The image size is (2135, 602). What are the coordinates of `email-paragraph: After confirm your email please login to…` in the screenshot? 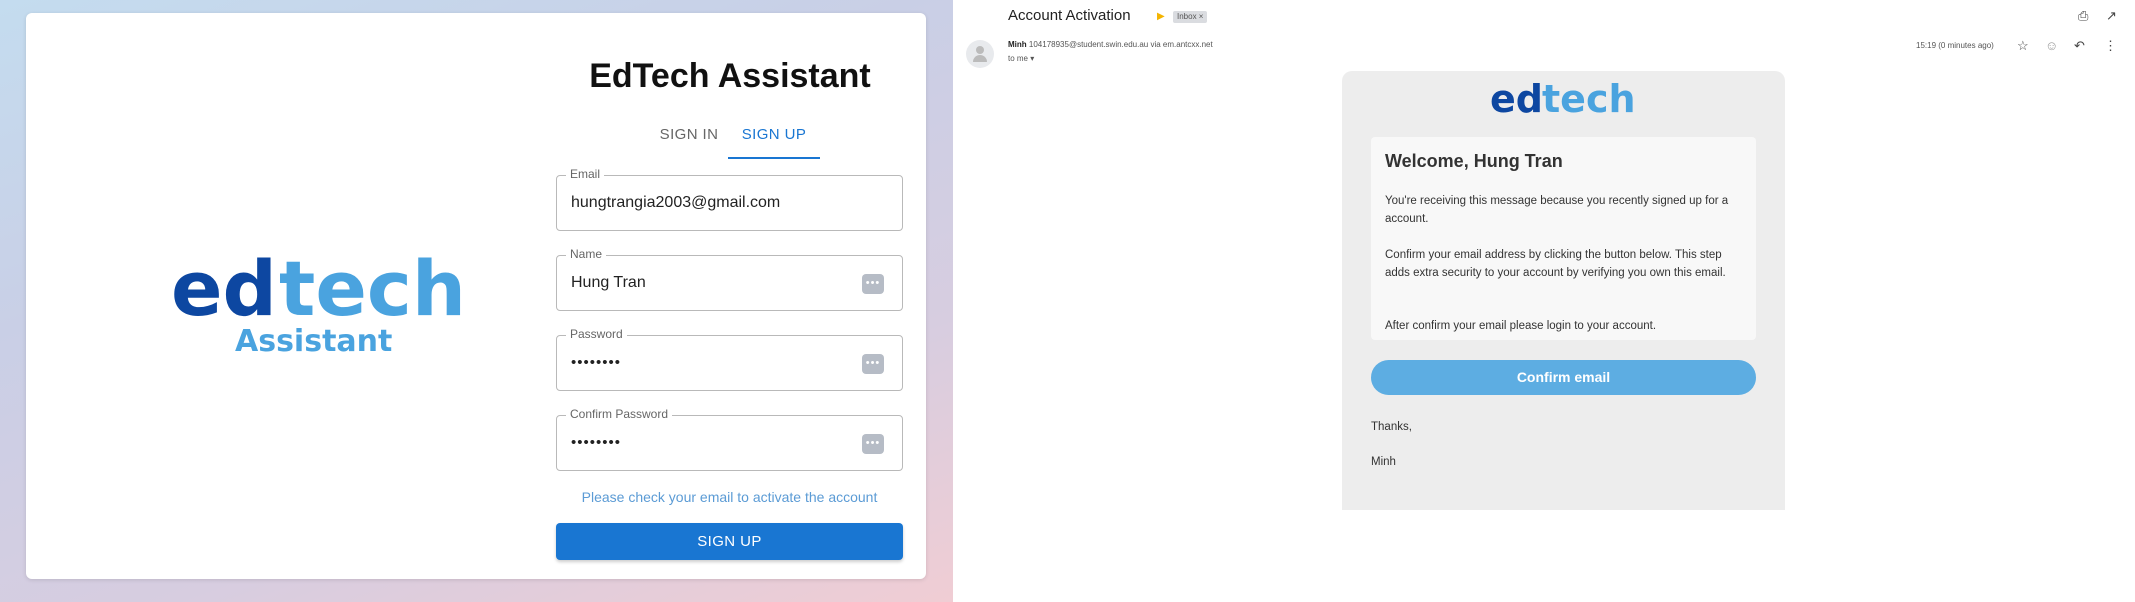 It's located at (1521, 326).